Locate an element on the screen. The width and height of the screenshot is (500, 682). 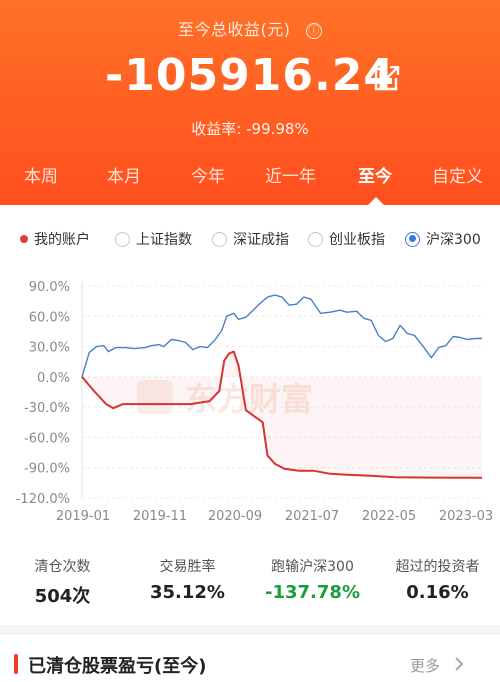
x-tick-label: 2020-09 is located at coordinates (235, 516).